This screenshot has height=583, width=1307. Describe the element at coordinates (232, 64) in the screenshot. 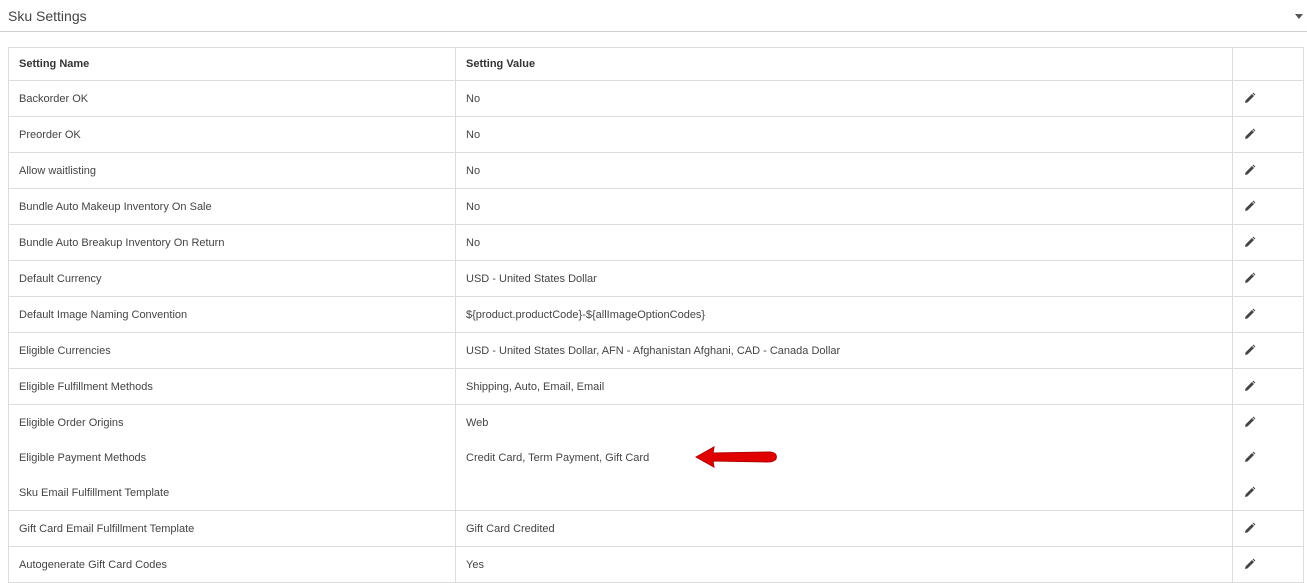

I see `column-header-setting-name: Setting Name` at that location.